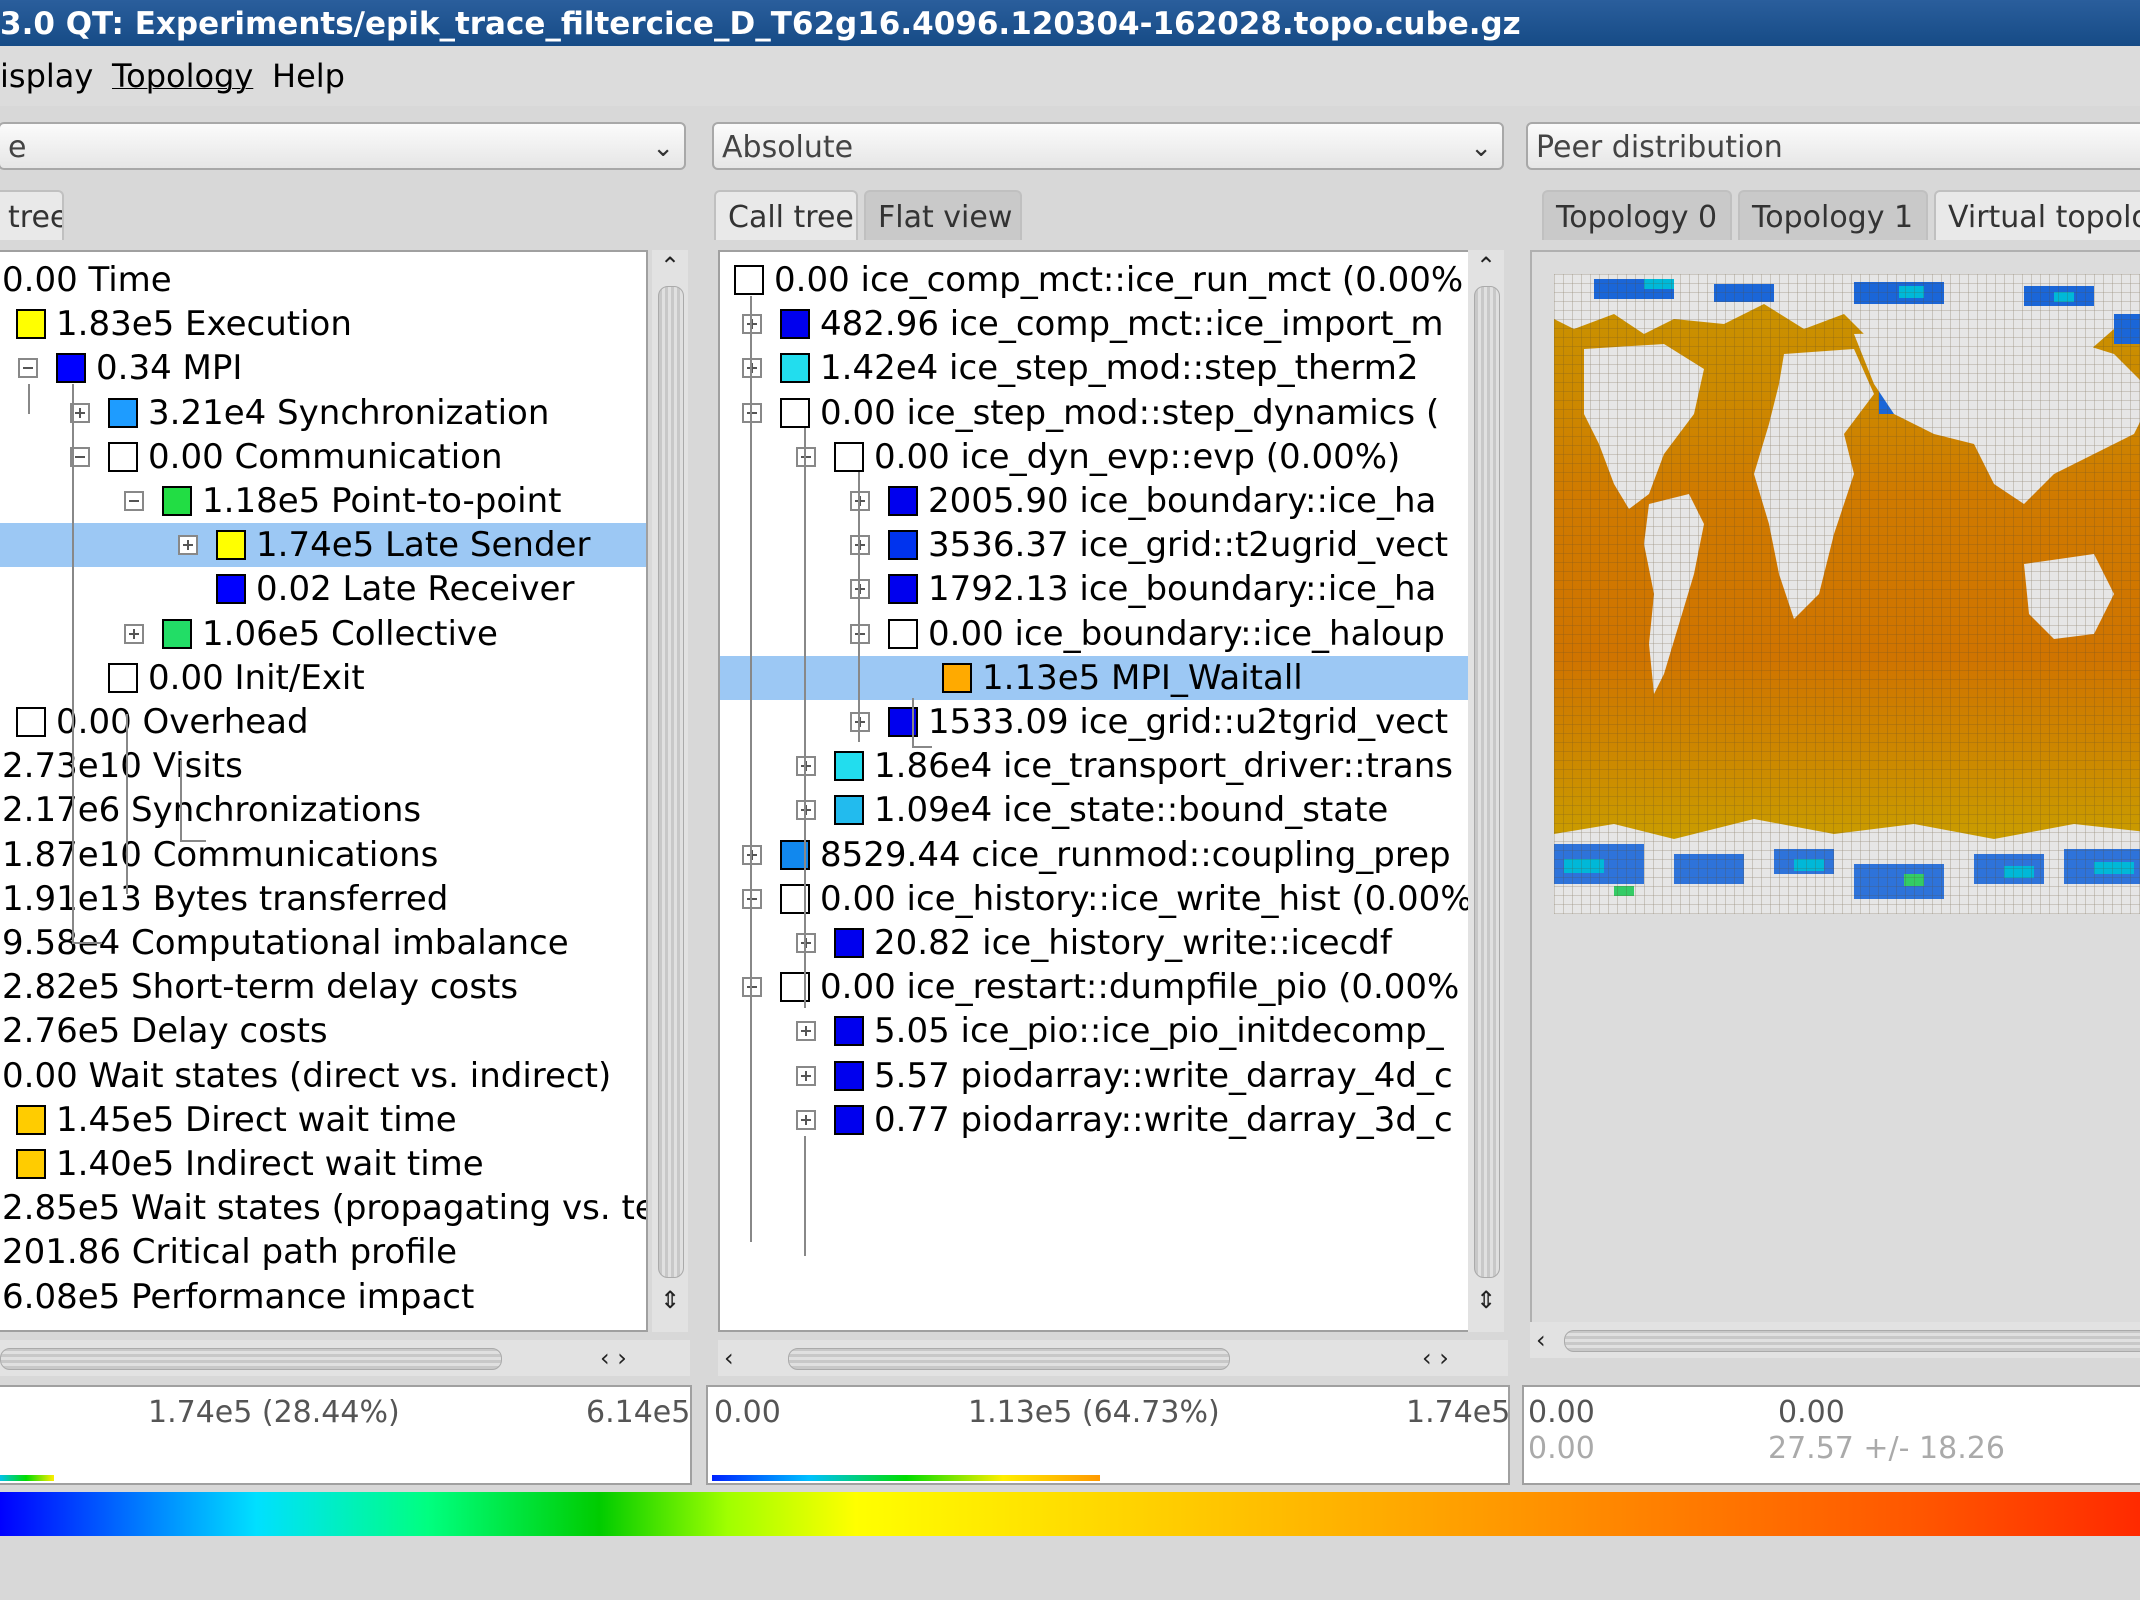 The image size is (2140, 1600). I want to click on tree-row: 6.08e5 Performance impact, so click(323, 1297).